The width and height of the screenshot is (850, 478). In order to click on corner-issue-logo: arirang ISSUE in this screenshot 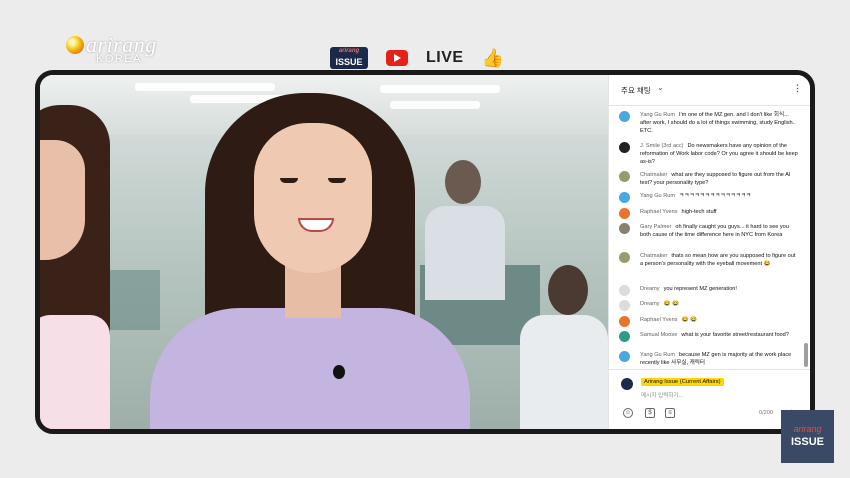, I will do `click(807, 436)`.